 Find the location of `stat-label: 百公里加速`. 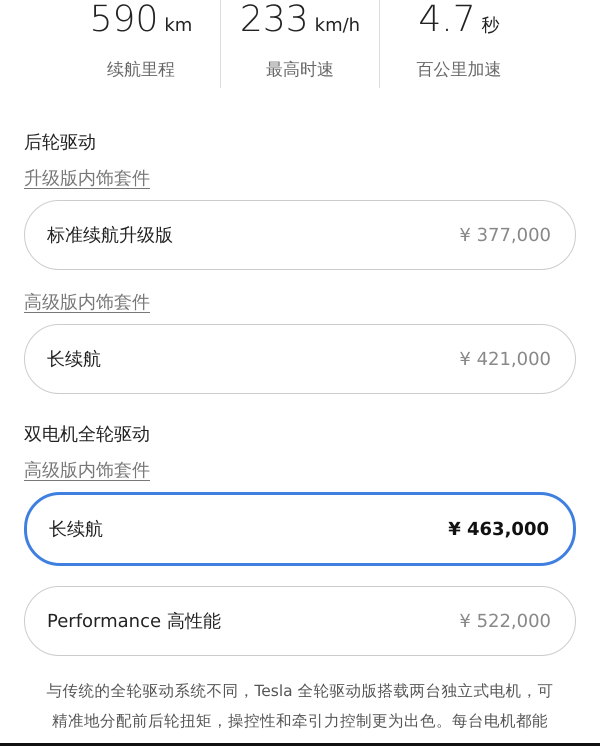

stat-label: 百公里加速 is located at coordinates (459, 70).